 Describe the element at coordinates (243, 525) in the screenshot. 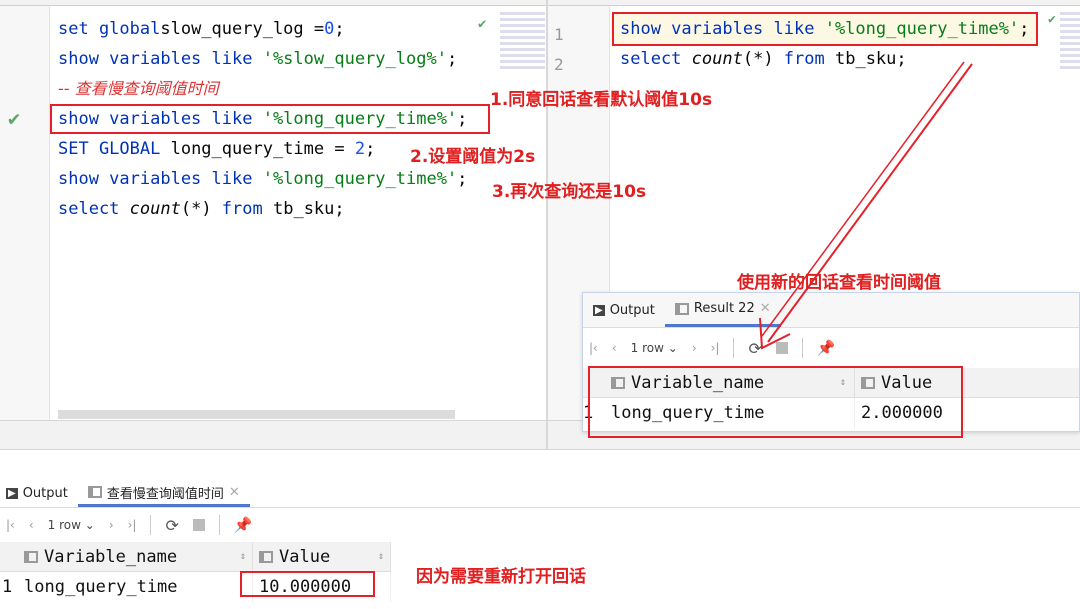

I see `pin-icon: 📌` at that location.